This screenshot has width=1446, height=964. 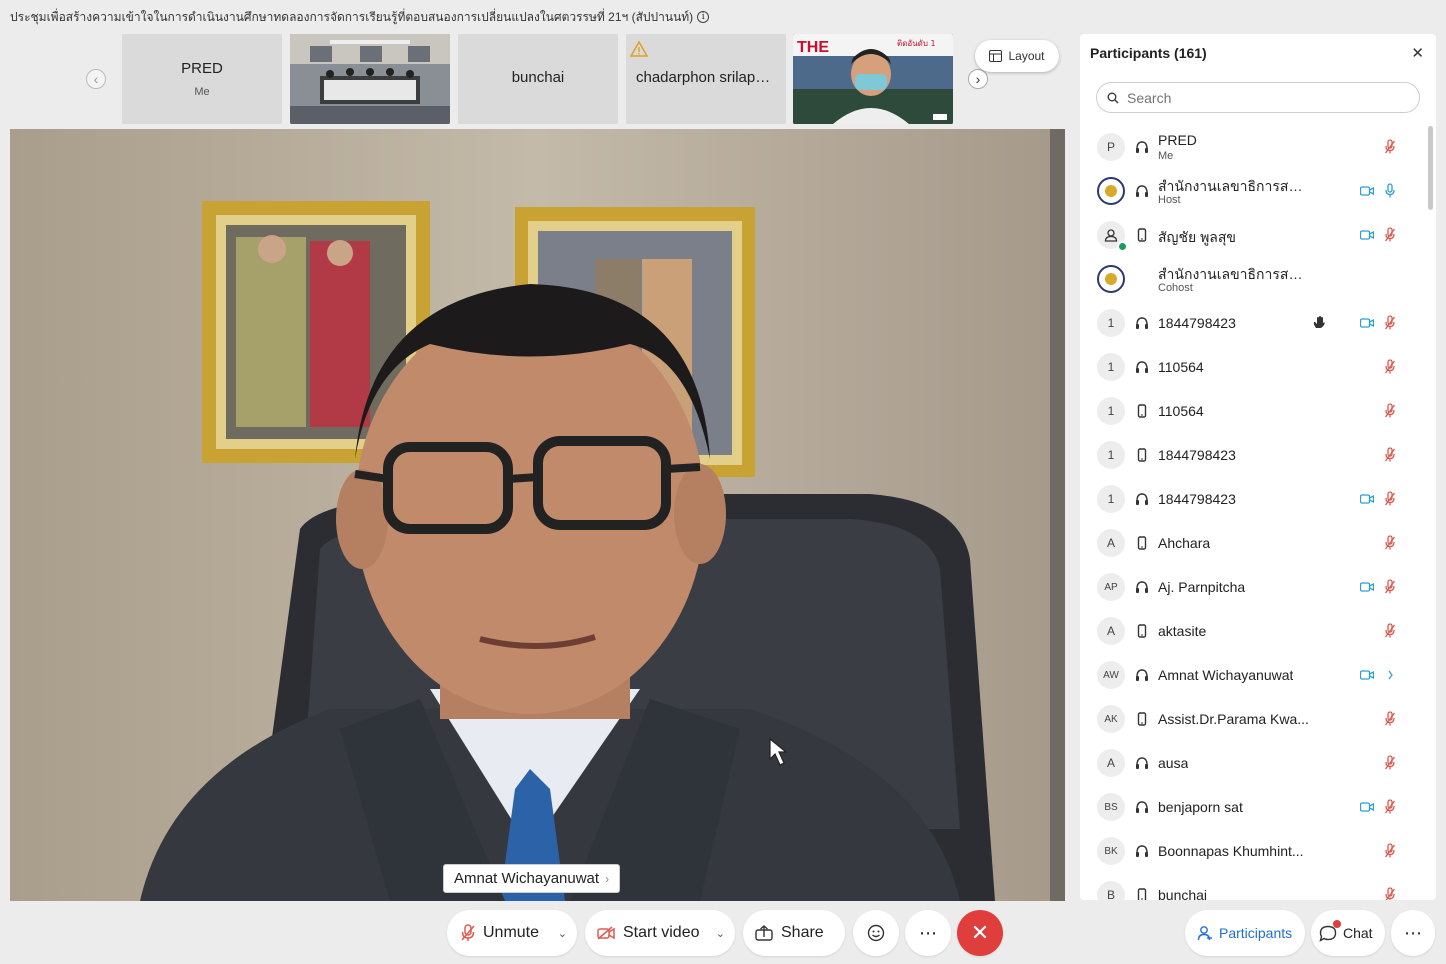 I want to click on strip-next-button: ›, so click(x=978, y=79).